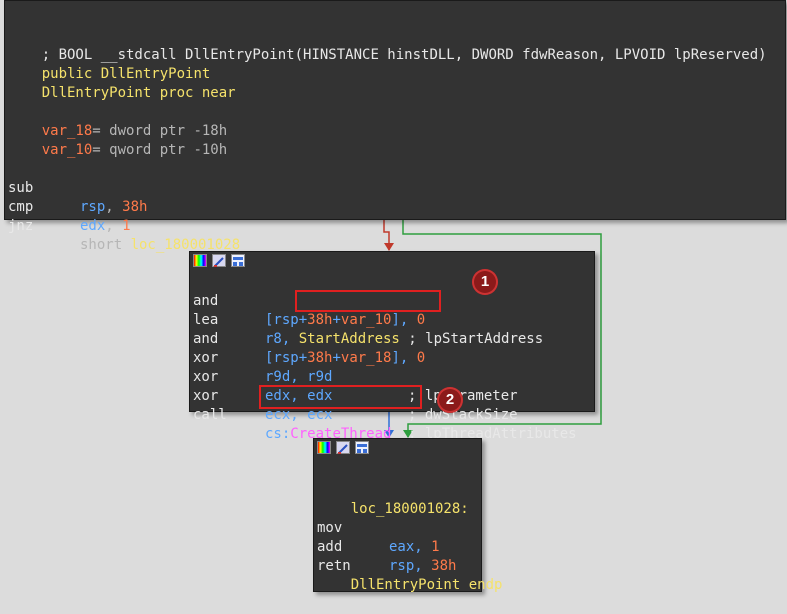  I want to click on instruction-jnz: jnz short loc_180001028, so click(395, 225).